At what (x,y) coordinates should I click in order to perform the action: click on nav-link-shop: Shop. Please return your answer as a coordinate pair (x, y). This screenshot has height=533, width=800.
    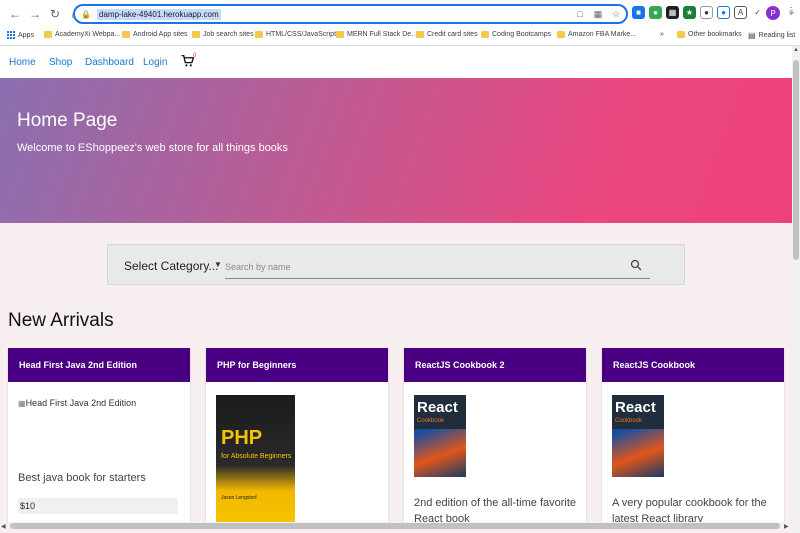
    Looking at the image, I should click on (60, 62).